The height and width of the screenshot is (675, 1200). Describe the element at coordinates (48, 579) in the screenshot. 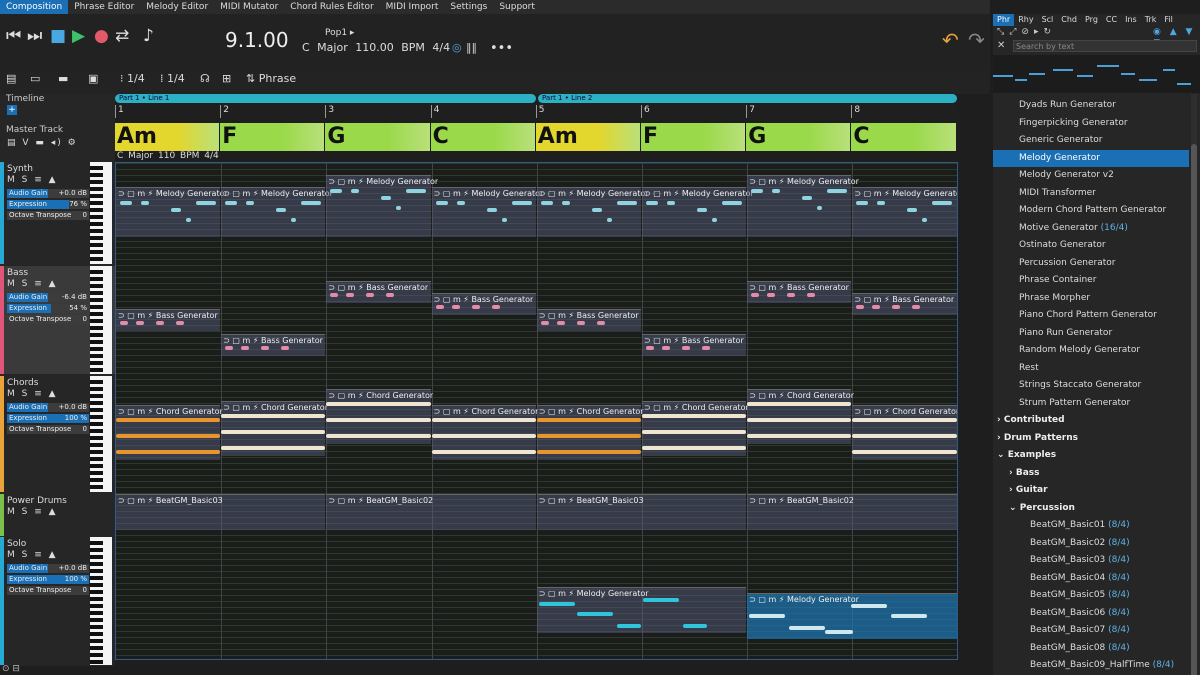

I see `param-expression: Expression 100 %` at that location.